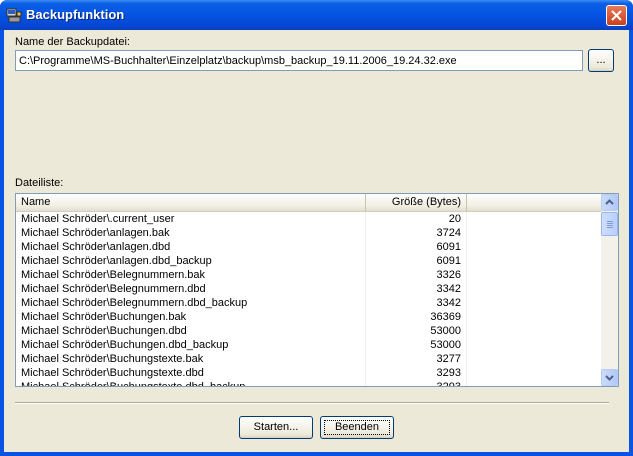 The height and width of the screenshot is (456, 633). Describe the element at coordinates (191, 233) in the screenshot. I see `file-name-cell: Michael Schröder\anlagen.bak` at that location.